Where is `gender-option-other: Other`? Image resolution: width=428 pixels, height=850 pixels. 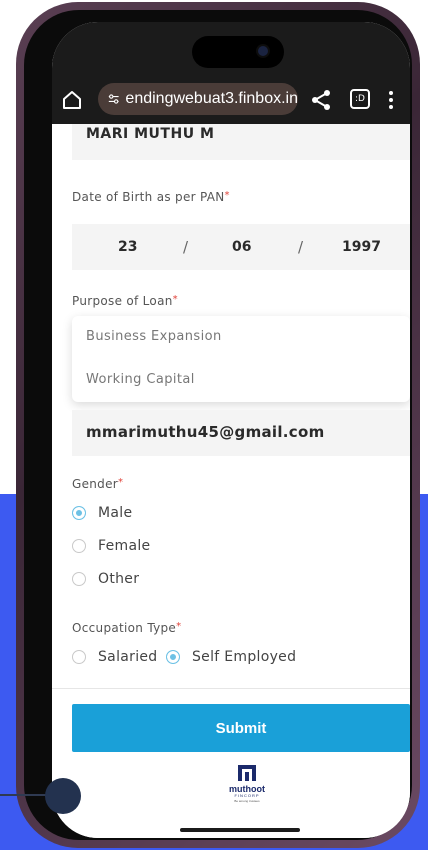
gender-option-other: Other is located at coordinates (105, 579).